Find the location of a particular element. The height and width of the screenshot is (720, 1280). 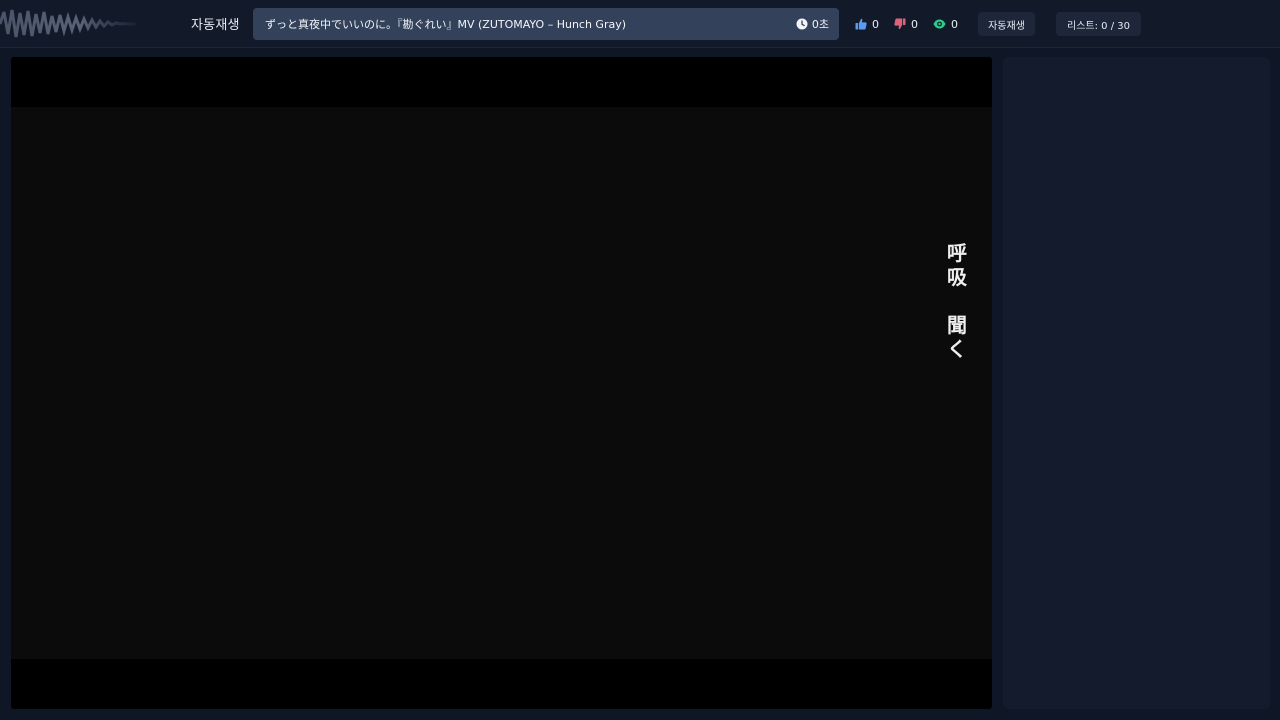

view-count: 0 is located at coordinates (945, 24).